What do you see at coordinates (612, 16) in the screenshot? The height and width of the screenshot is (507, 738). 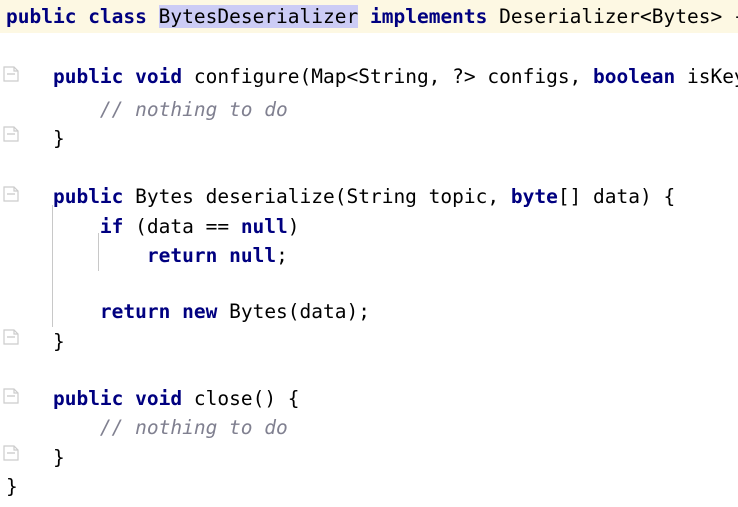 I see `code-token: Deserializer<Bytes> {` at bounding box center [612, 16].